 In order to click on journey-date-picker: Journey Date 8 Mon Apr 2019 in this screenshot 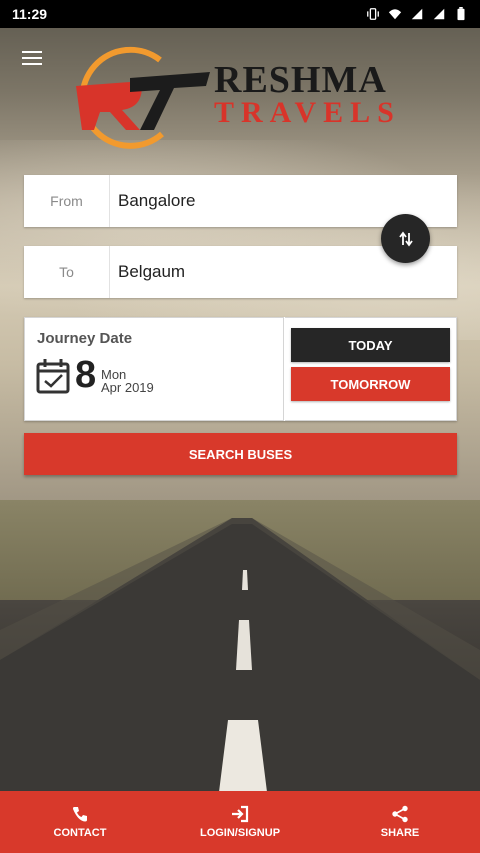, I will do `click(154, 369)`.